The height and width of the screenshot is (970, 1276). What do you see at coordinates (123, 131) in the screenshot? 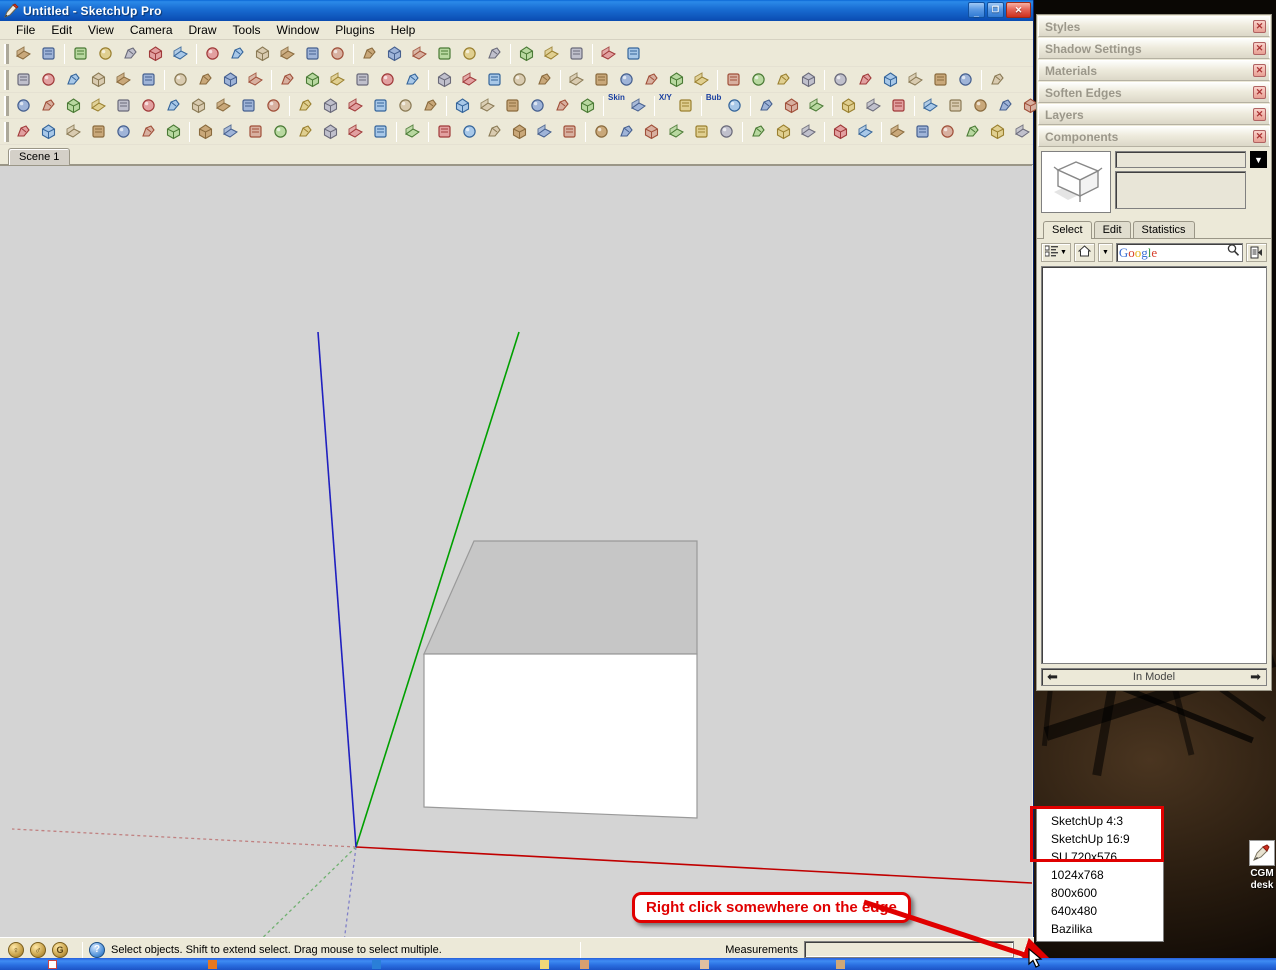
I see `bug-icon` at bounding box center [123, 131].